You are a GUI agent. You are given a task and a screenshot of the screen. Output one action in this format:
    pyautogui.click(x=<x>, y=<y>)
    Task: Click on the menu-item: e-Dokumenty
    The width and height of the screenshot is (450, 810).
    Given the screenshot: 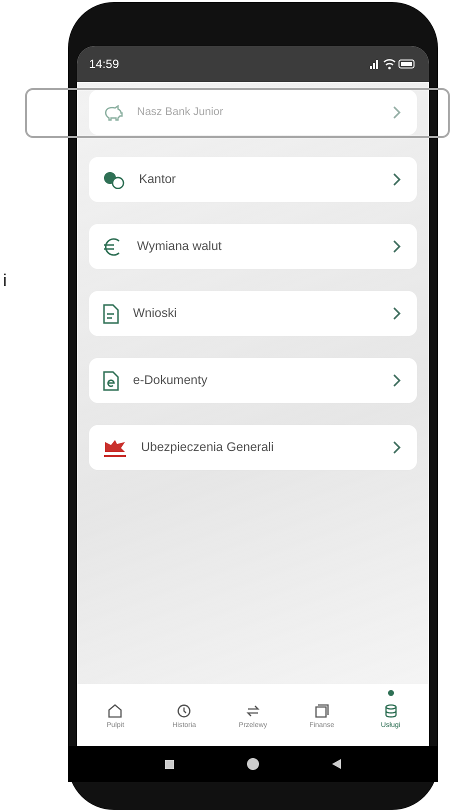 What is the action you would take?
    pyautogui.click(x=253, y=380)
    